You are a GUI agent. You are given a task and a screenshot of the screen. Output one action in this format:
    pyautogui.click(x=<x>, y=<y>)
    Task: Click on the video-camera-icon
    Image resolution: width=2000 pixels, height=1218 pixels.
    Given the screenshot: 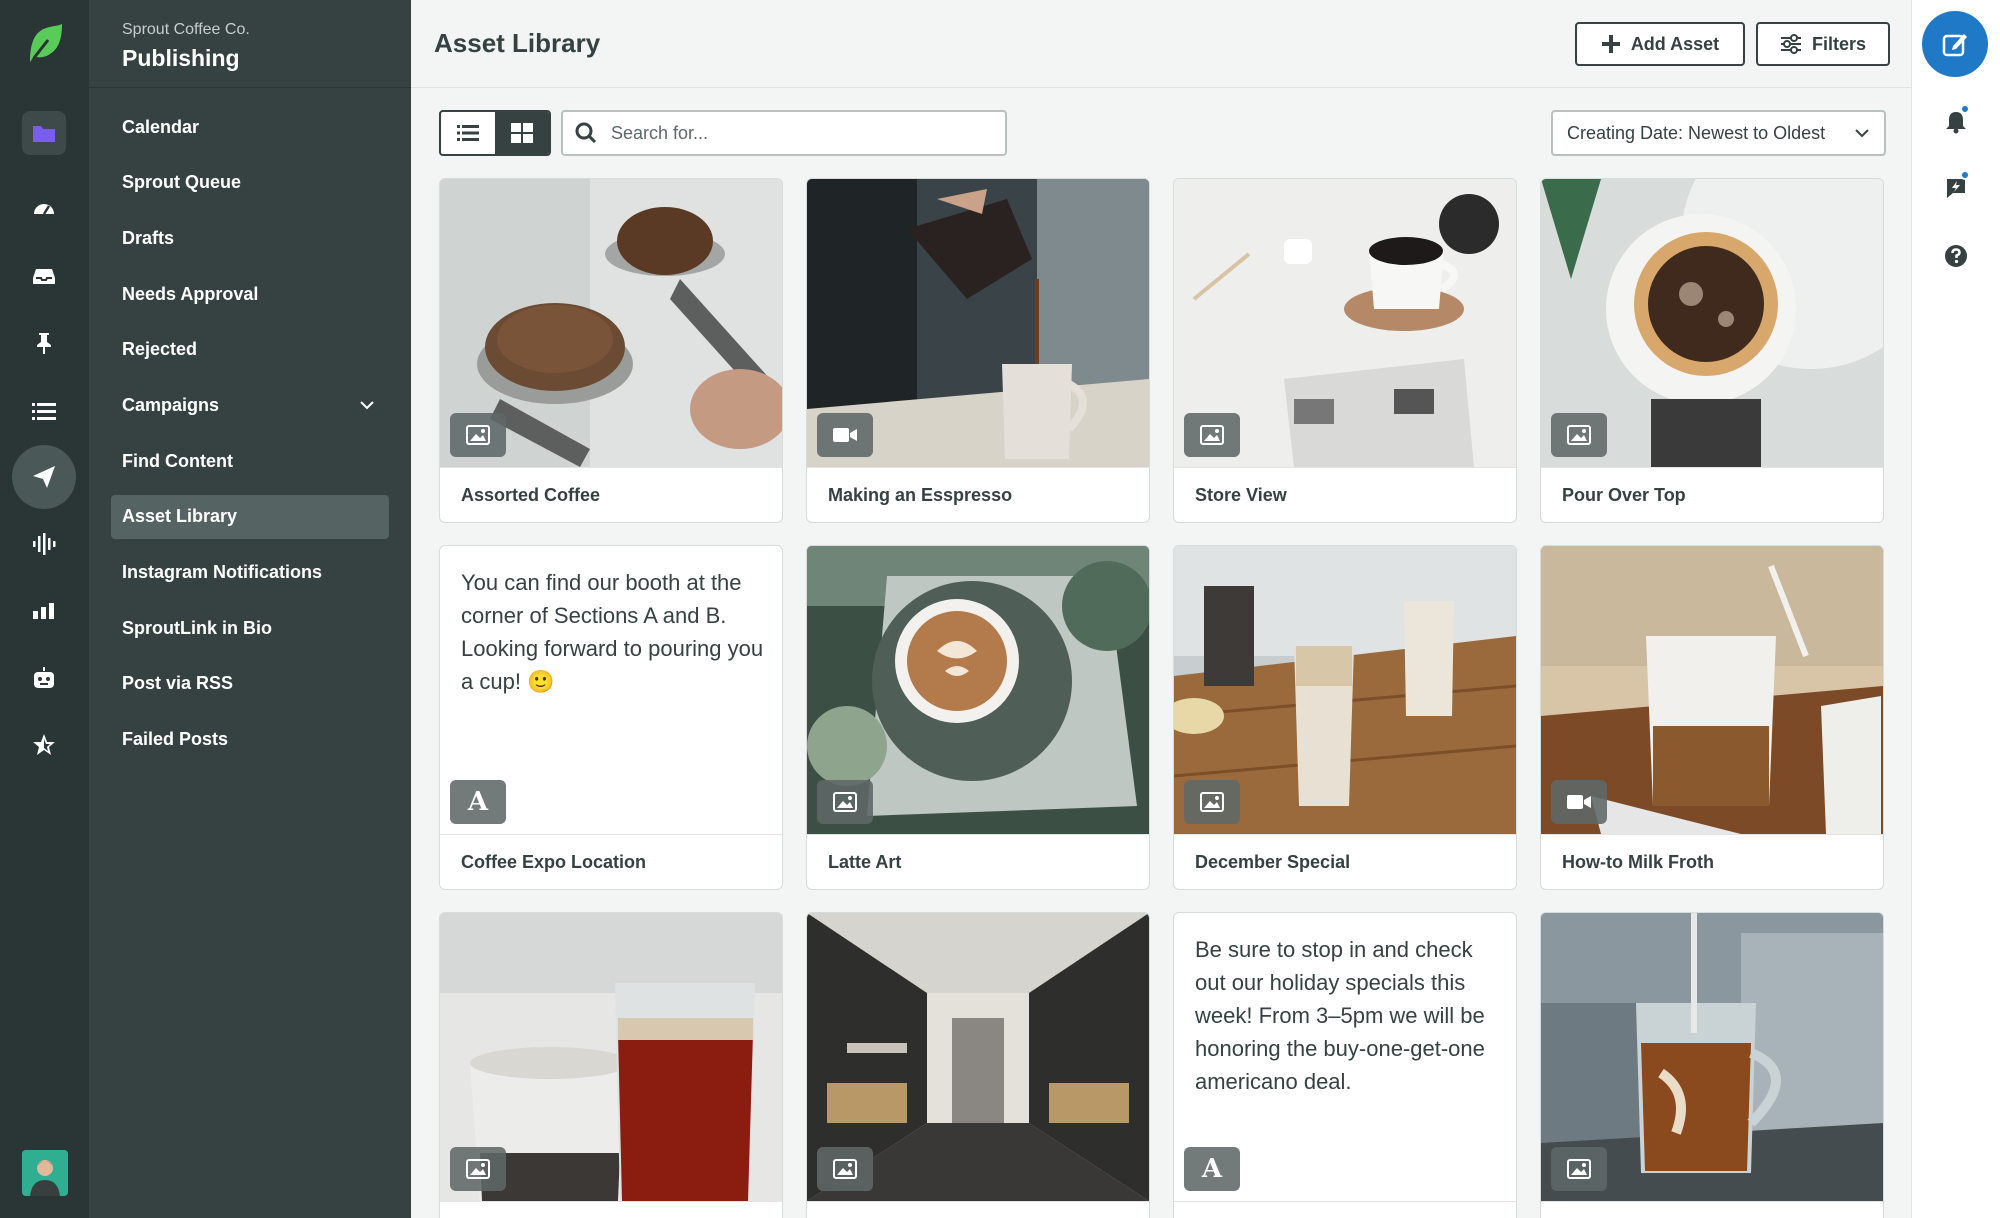 What is the action you would take?
    pyautogui.click(x=845, y=435)
    